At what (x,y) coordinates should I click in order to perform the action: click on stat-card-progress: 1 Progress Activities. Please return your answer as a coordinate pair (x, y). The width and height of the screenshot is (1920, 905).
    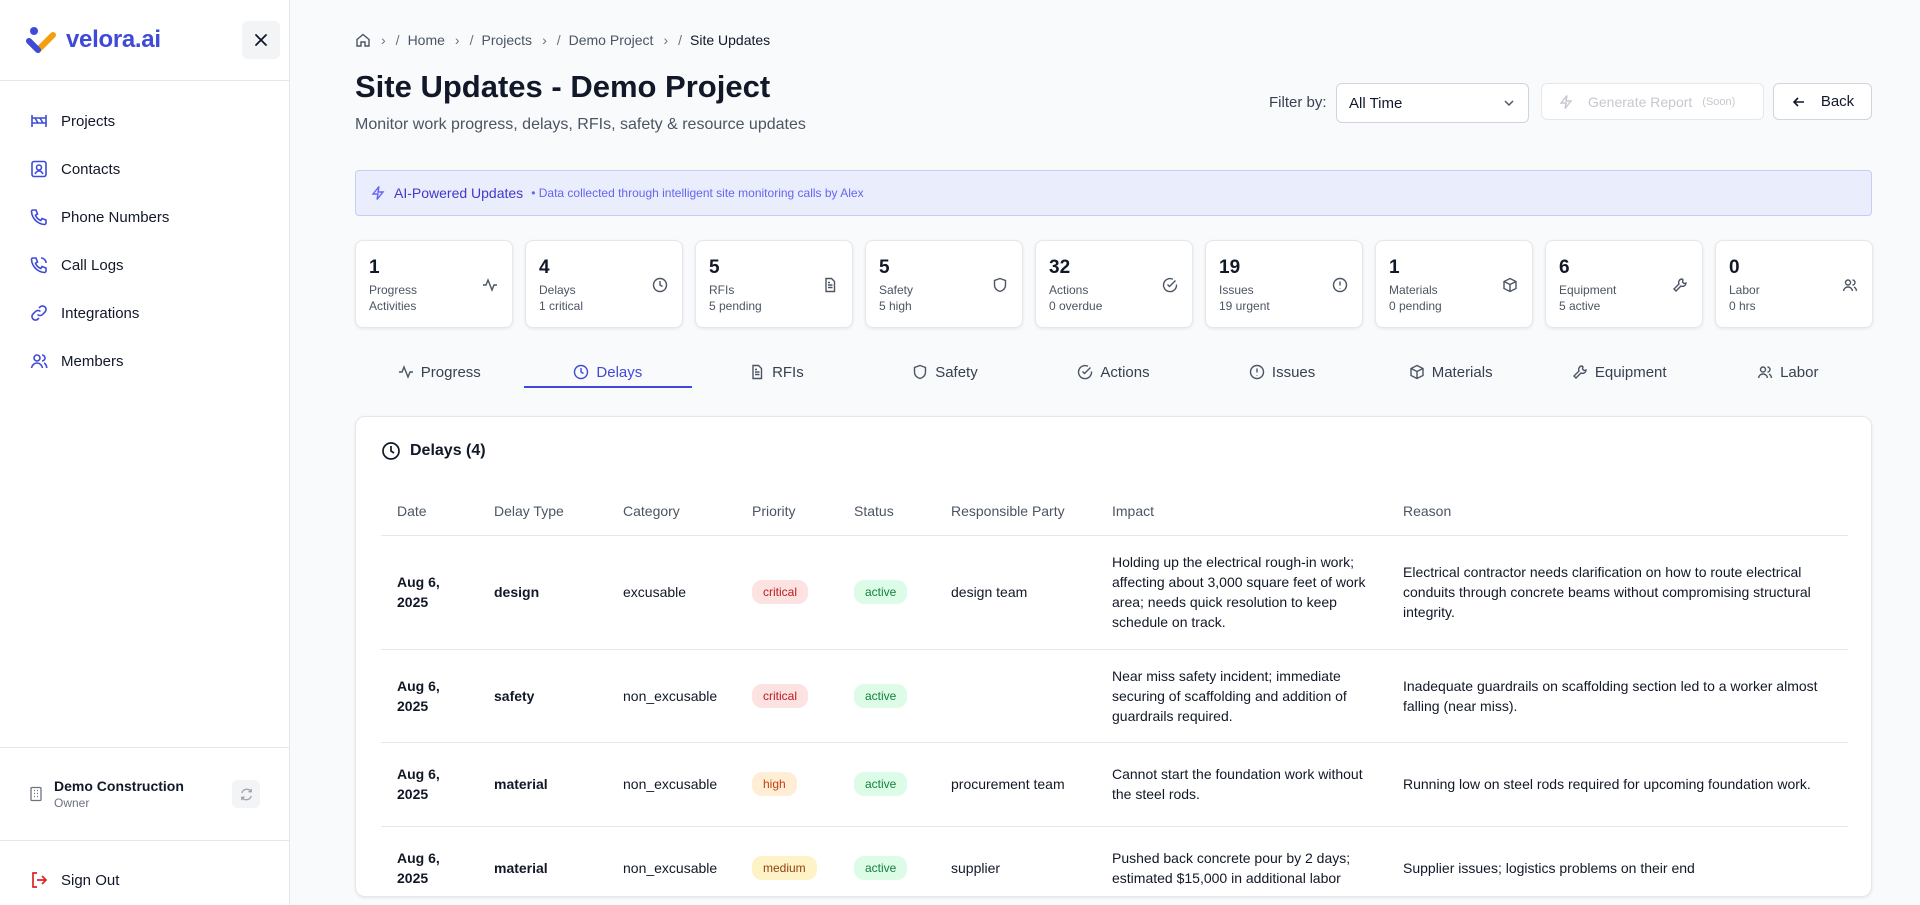
    Looking at the image, I should click on (434, 284).